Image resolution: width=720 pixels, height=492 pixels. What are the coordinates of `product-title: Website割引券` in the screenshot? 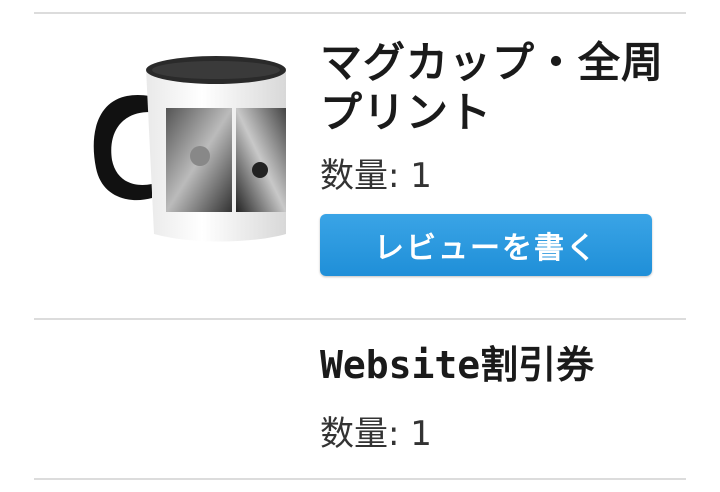 It's located at (457, 365).